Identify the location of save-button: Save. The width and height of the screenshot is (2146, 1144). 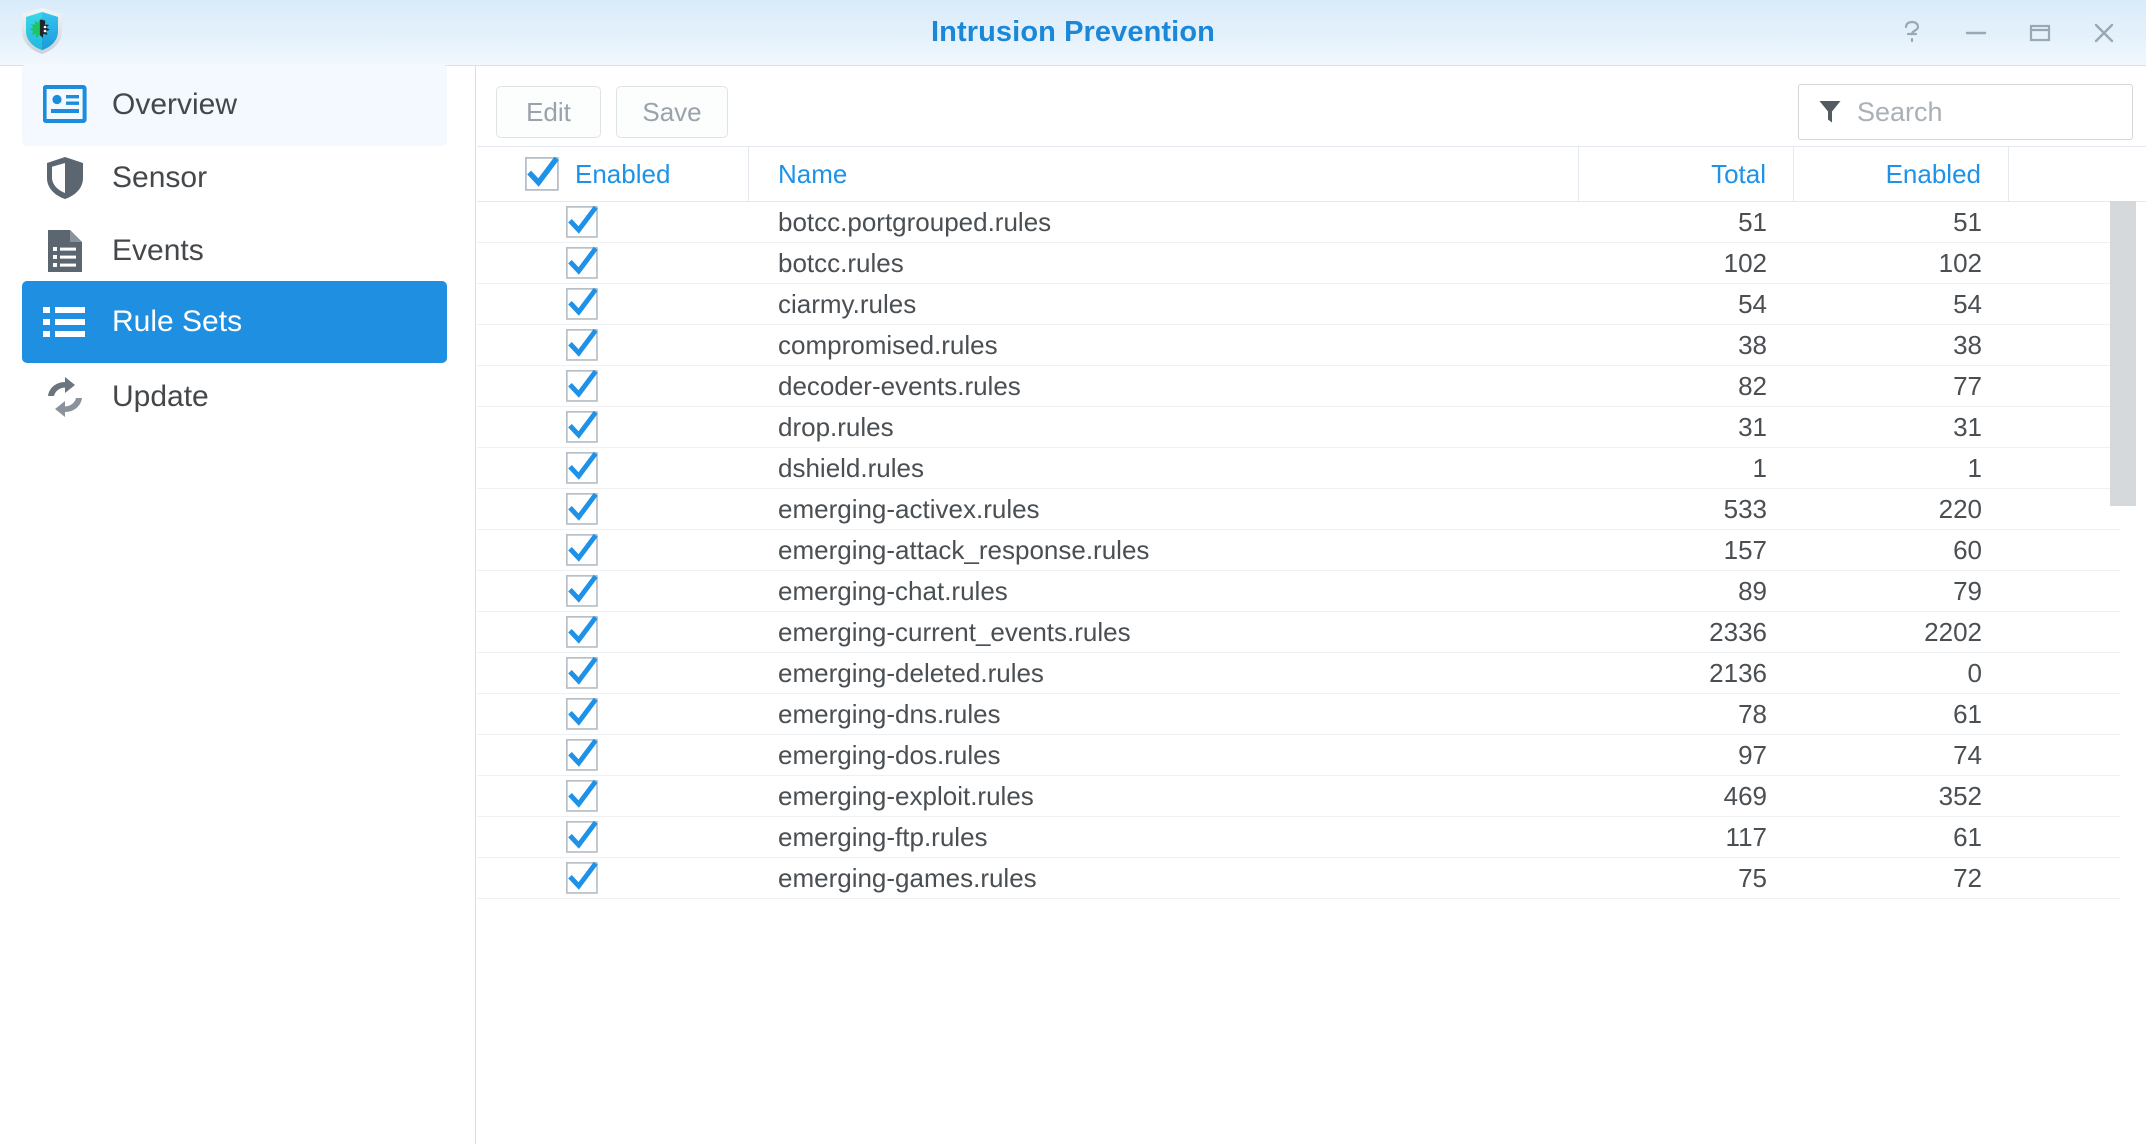
(672, 112).